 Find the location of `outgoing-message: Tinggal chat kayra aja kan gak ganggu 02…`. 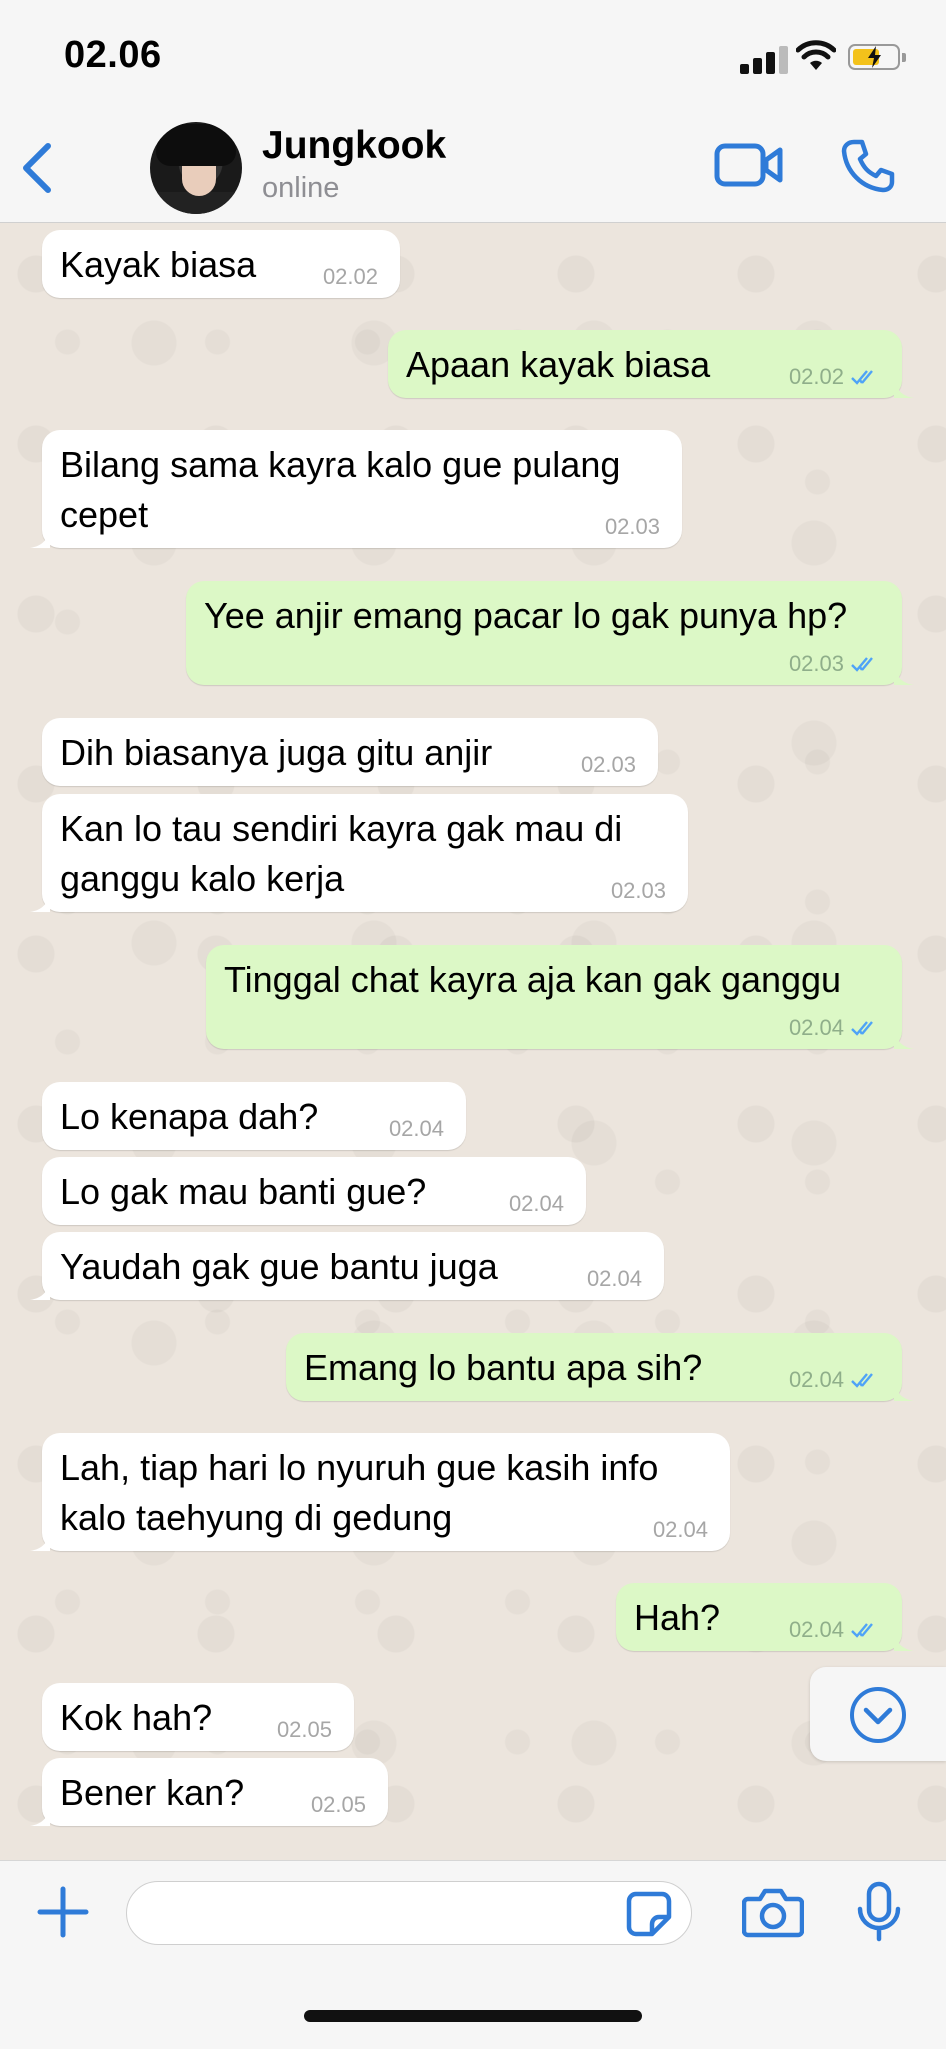

outgoing-message: Tinggal chat kayra aja kan gak ganggu 02… is located at coordinates (560, 997).